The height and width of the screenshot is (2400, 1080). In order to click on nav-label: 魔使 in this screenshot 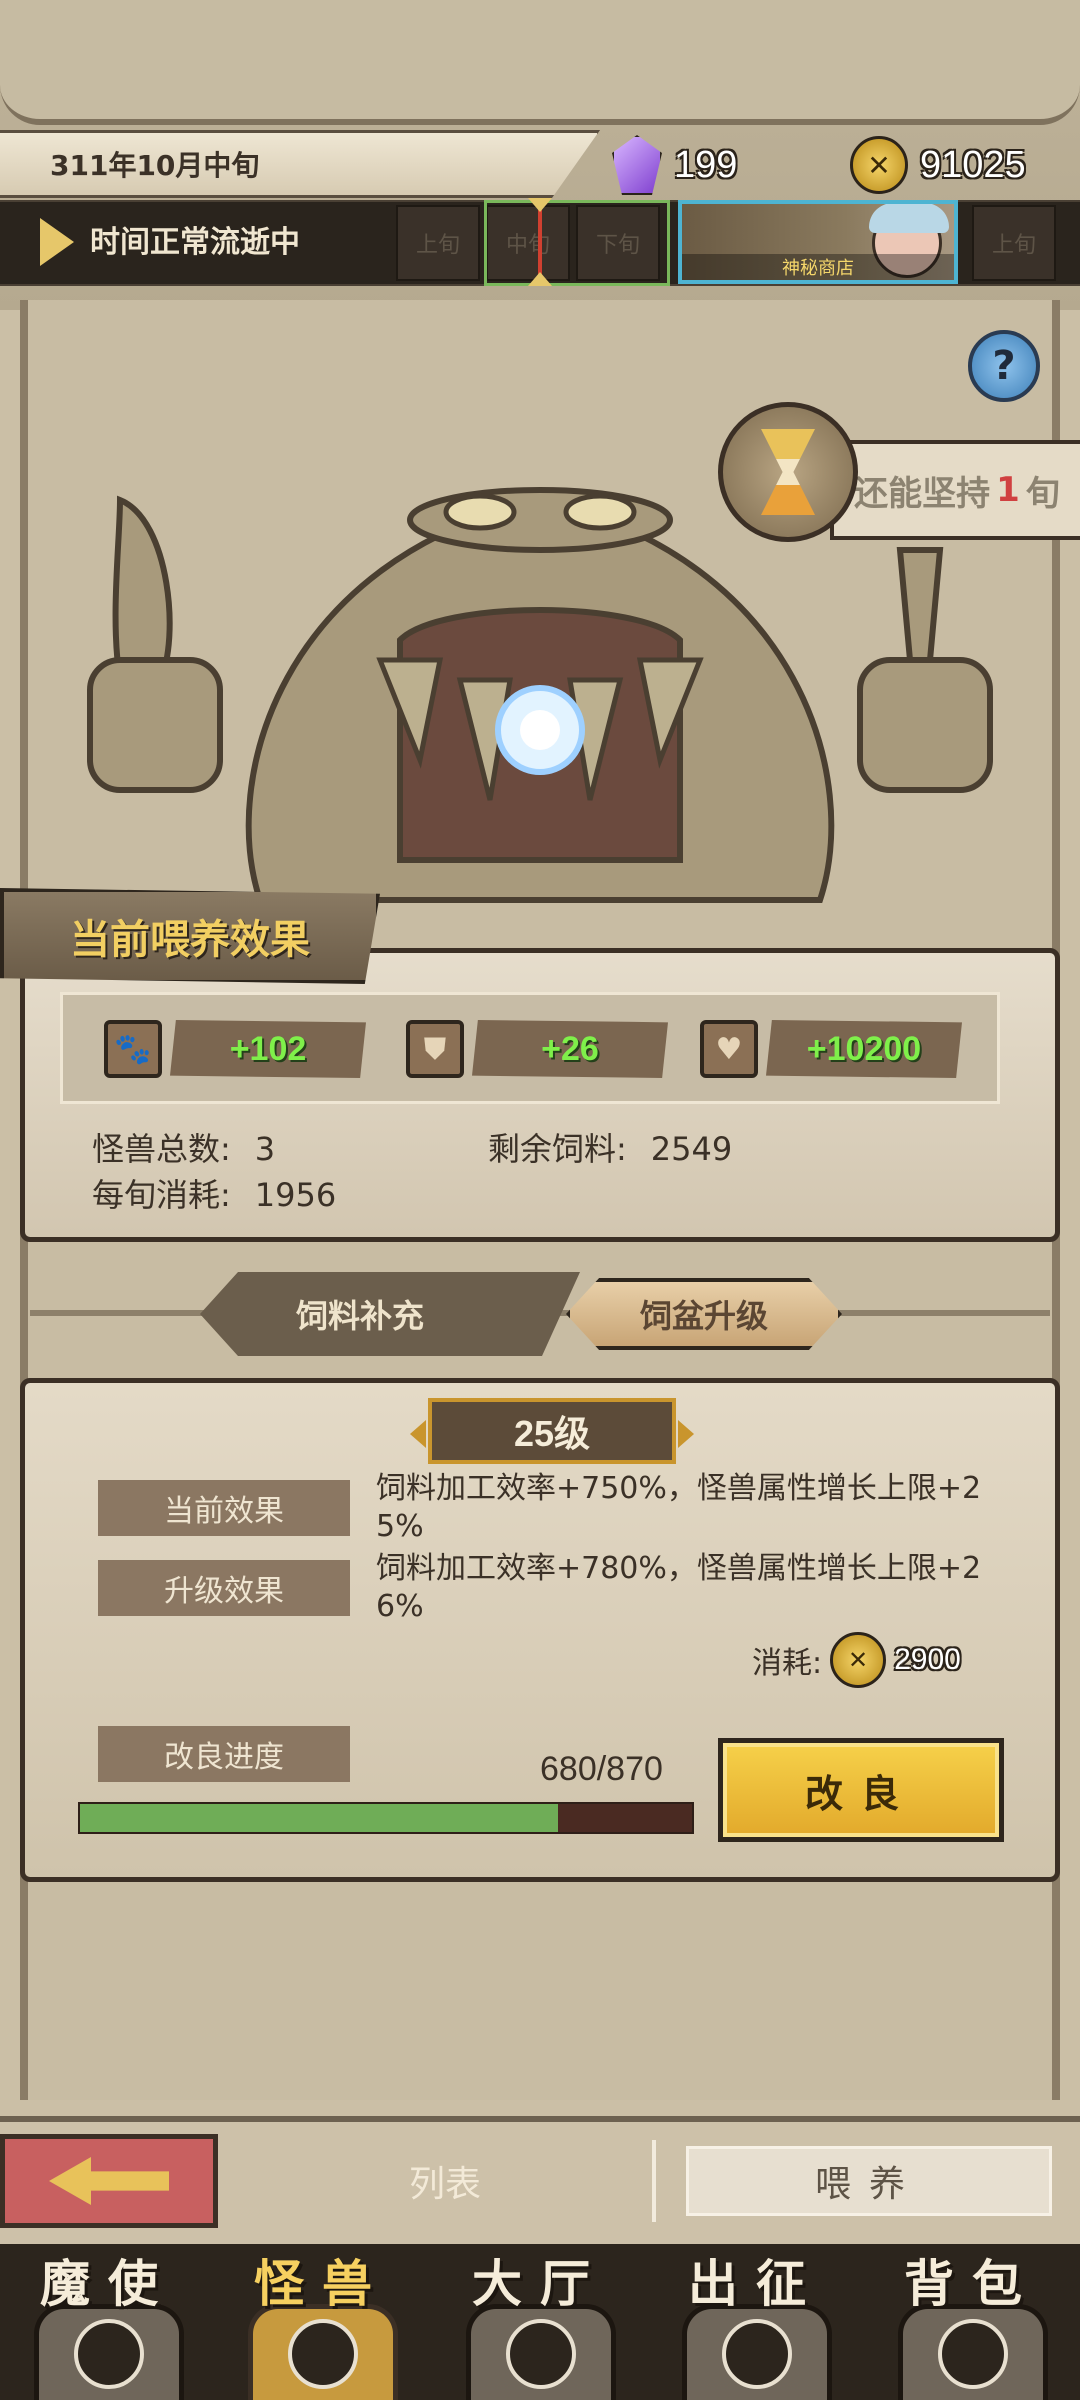, I will do `click(108, 2284)`.